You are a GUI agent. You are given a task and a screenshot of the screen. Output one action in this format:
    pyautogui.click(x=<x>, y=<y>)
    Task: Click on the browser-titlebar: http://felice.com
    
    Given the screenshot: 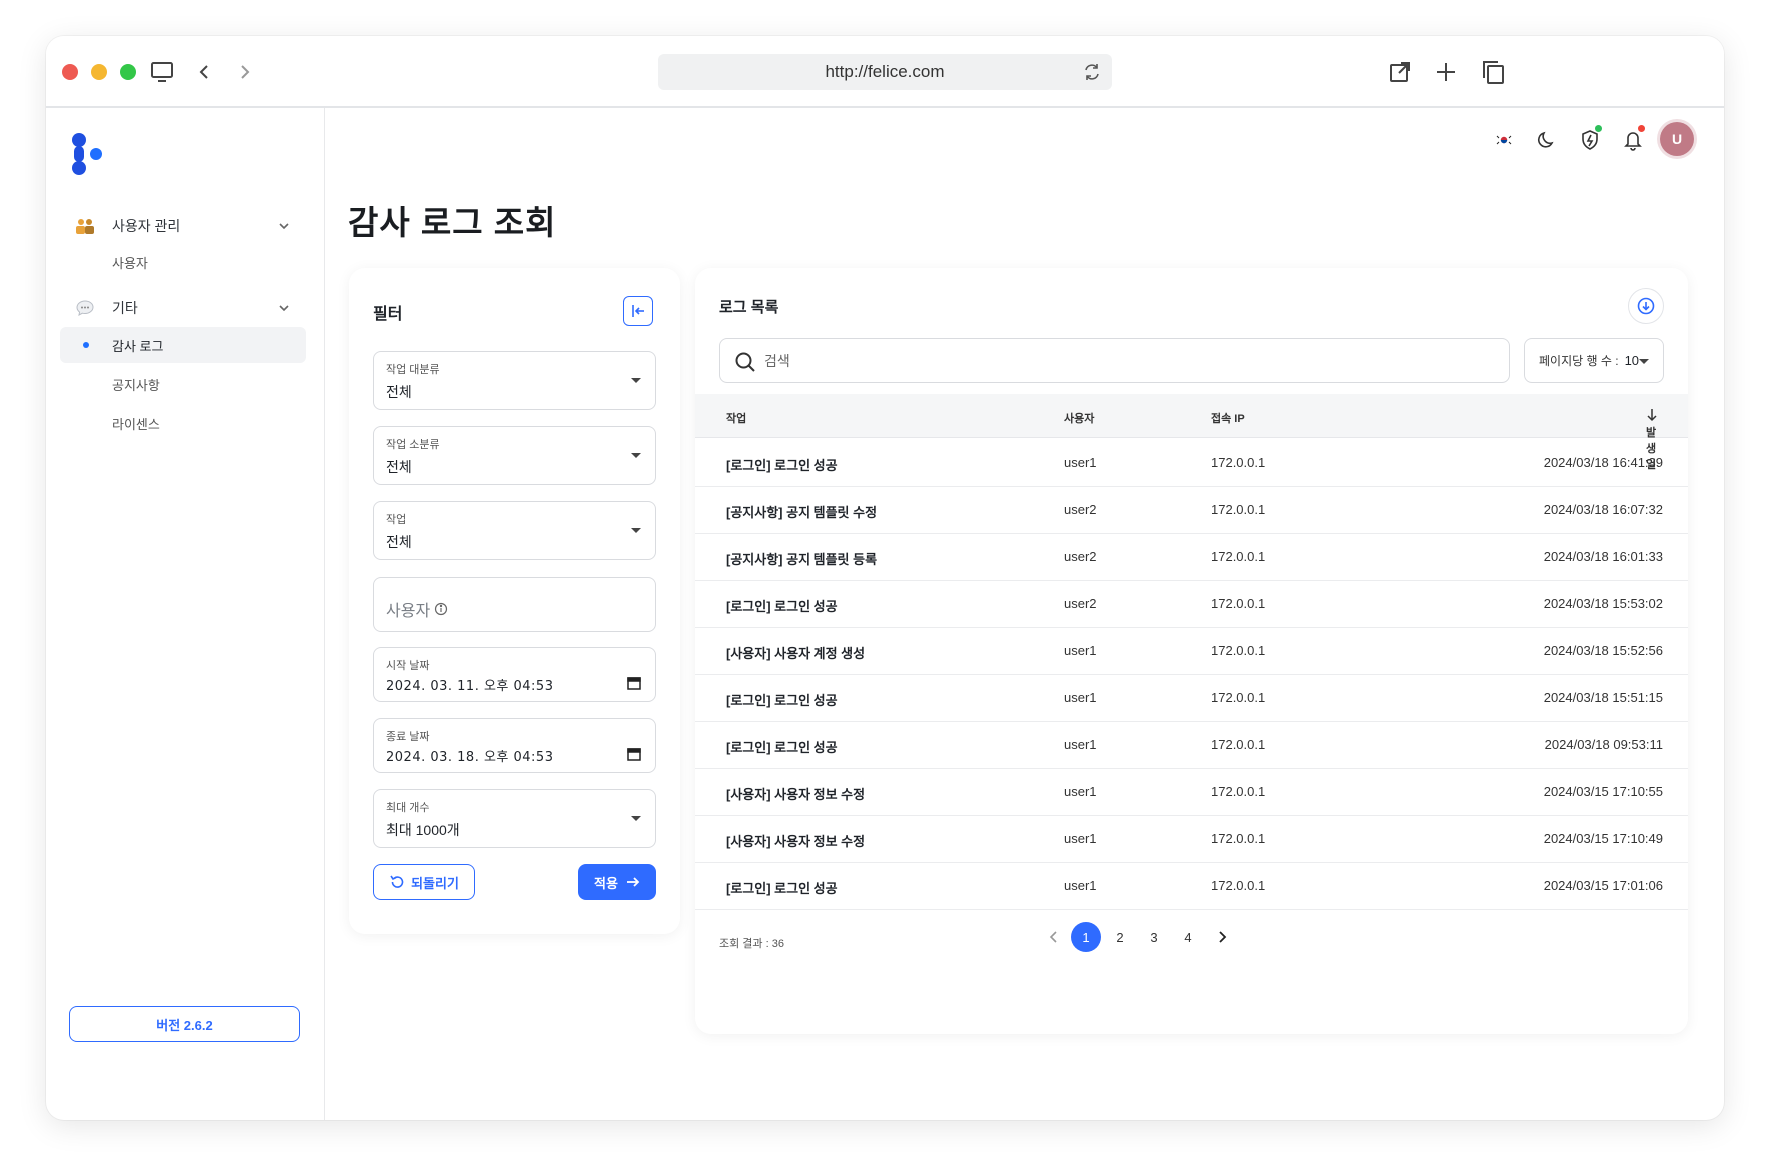 What is the action you would take?
    pyautogui.click(x=885, y=72)
    